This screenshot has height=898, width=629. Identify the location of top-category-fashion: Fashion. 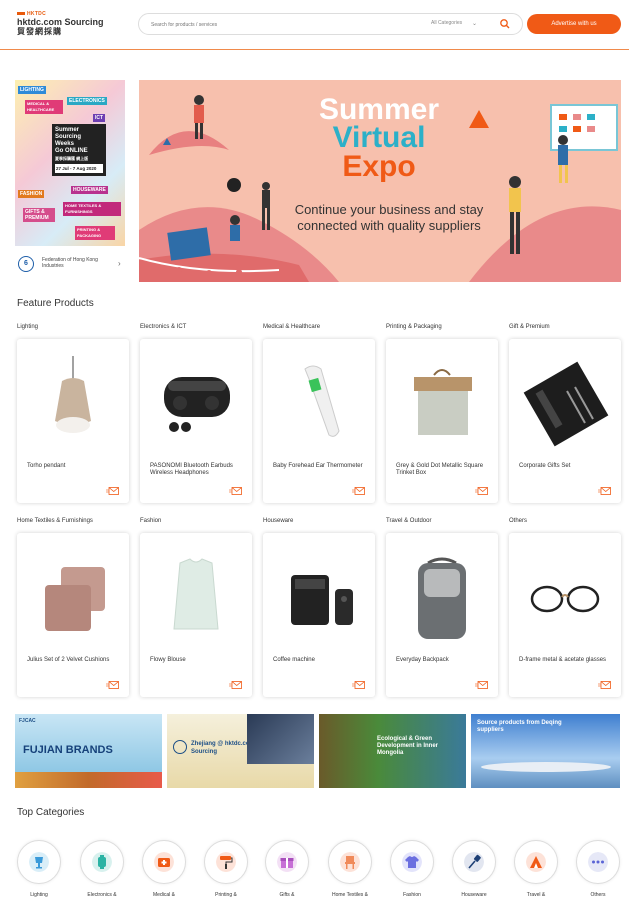
(413, 869).